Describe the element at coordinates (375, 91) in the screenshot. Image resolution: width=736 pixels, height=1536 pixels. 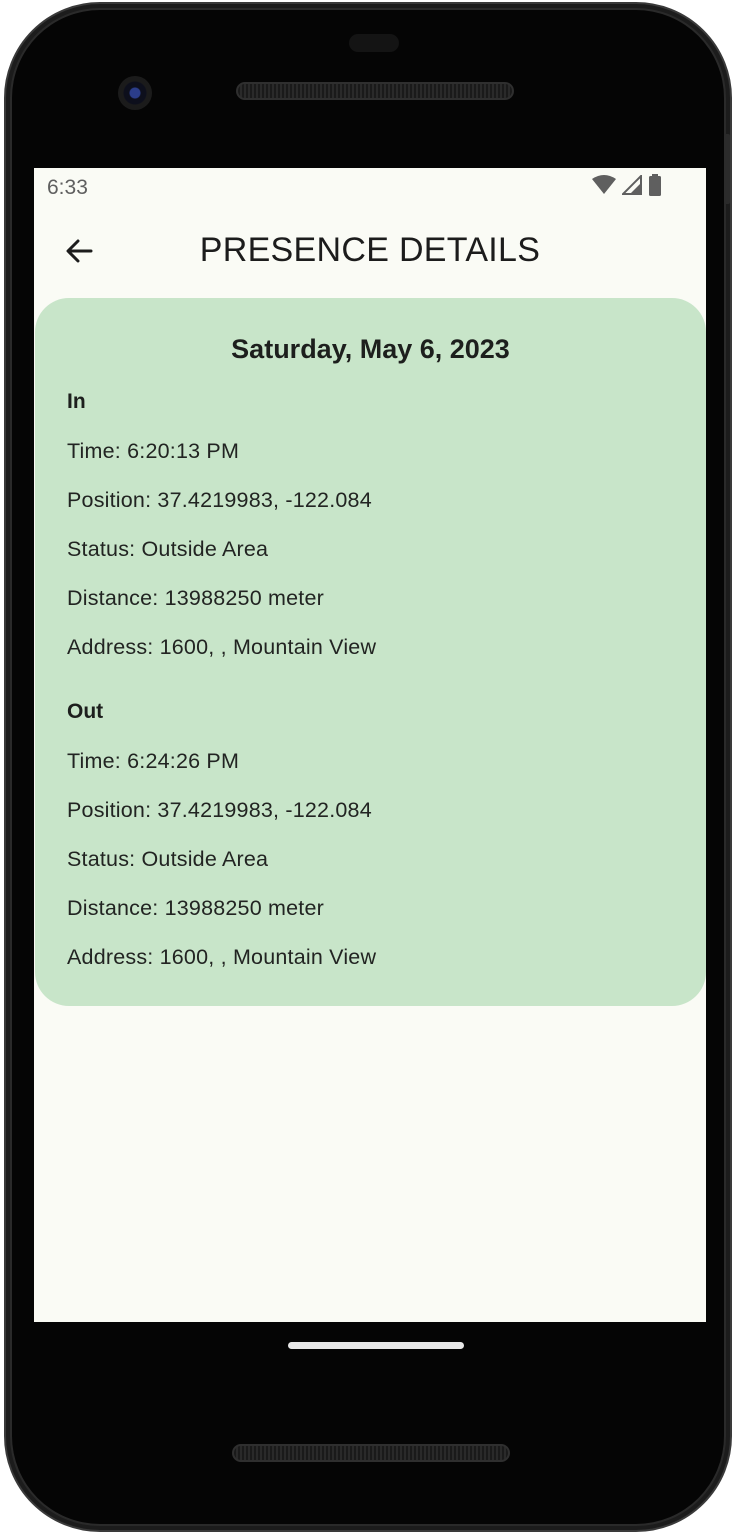
I see `top-speaker-grille` at that location.